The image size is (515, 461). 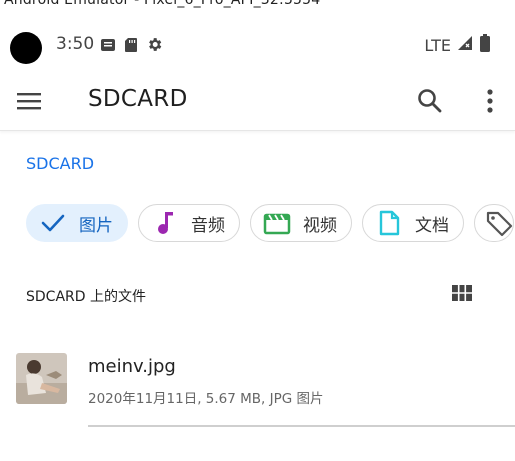 What do you see at coordinates (189, 223) in the screenshot?
I see `chip-audio: 音频` at bounding box center [189, 223].